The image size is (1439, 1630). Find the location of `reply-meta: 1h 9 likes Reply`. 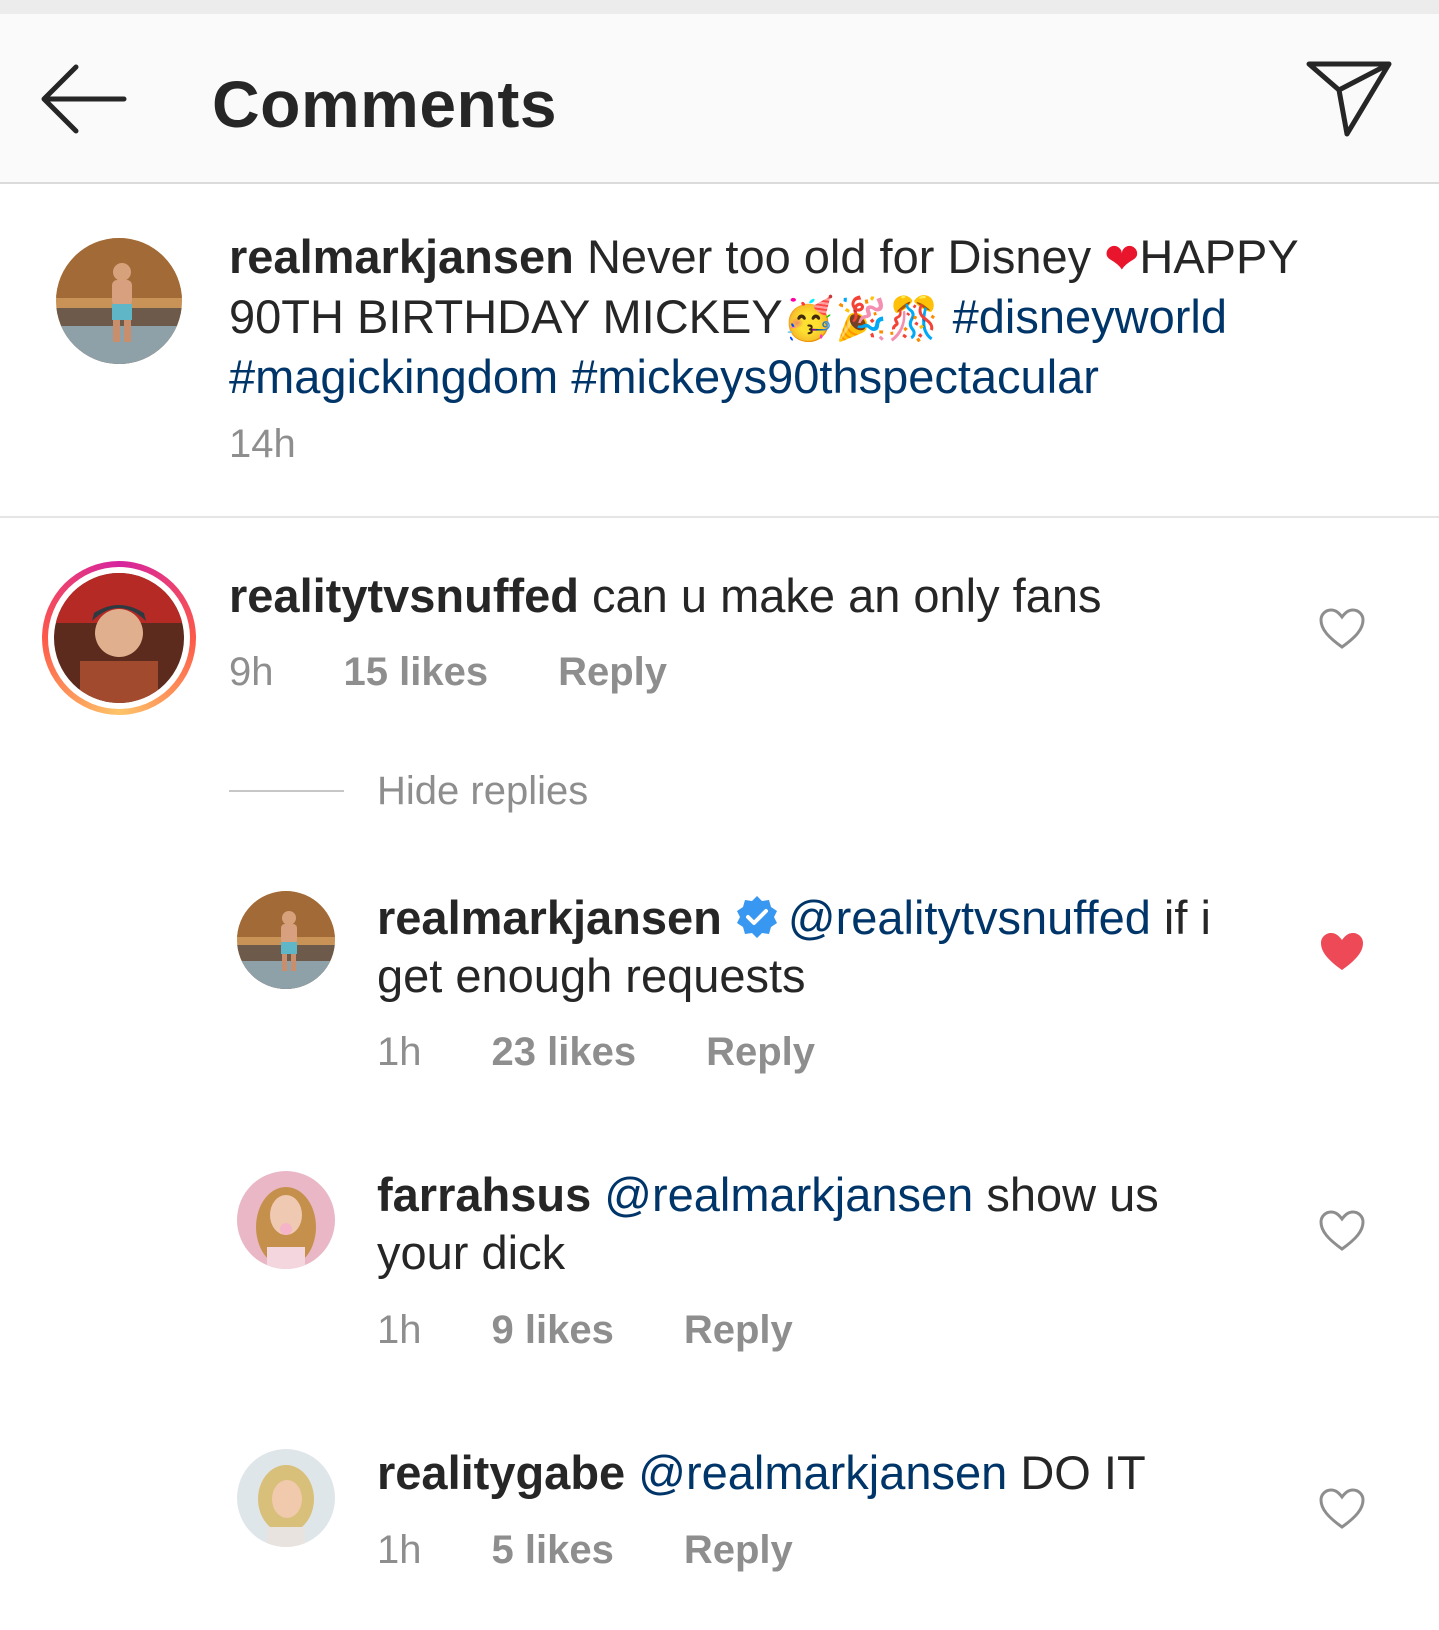

reply-meta: 1h 9 likes Reply is located at coordinates (585, 1330).